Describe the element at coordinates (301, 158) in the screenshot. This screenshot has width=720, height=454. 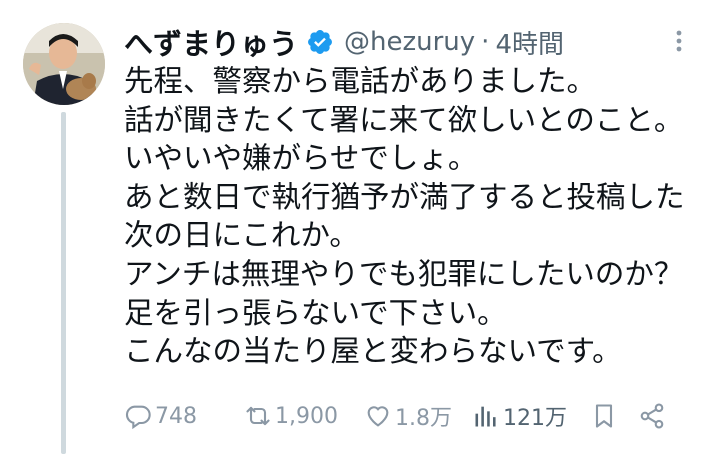
I see `tweet-line: いやいや嫌がらせでしょ。` at that location.